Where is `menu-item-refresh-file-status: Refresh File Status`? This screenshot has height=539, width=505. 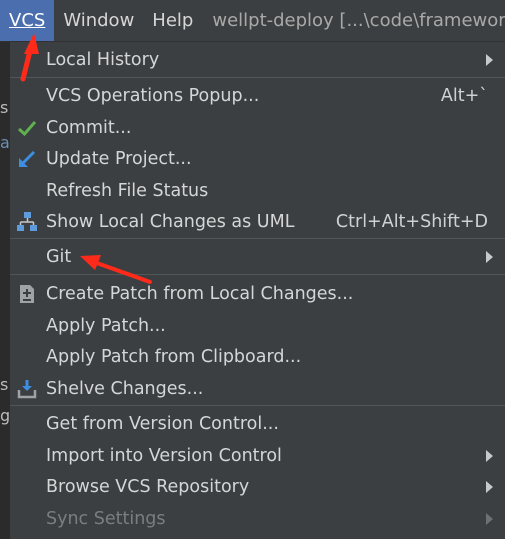
menu-item-refresh-file-status: Refresh File Status is located at coordinates (257, 190).